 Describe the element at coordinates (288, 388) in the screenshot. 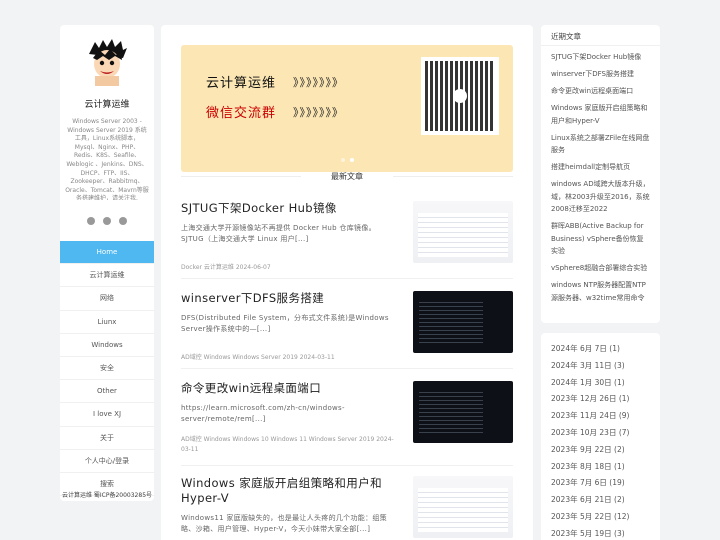

I see `post-title: 命令更改win远程桌面端口` at that location.